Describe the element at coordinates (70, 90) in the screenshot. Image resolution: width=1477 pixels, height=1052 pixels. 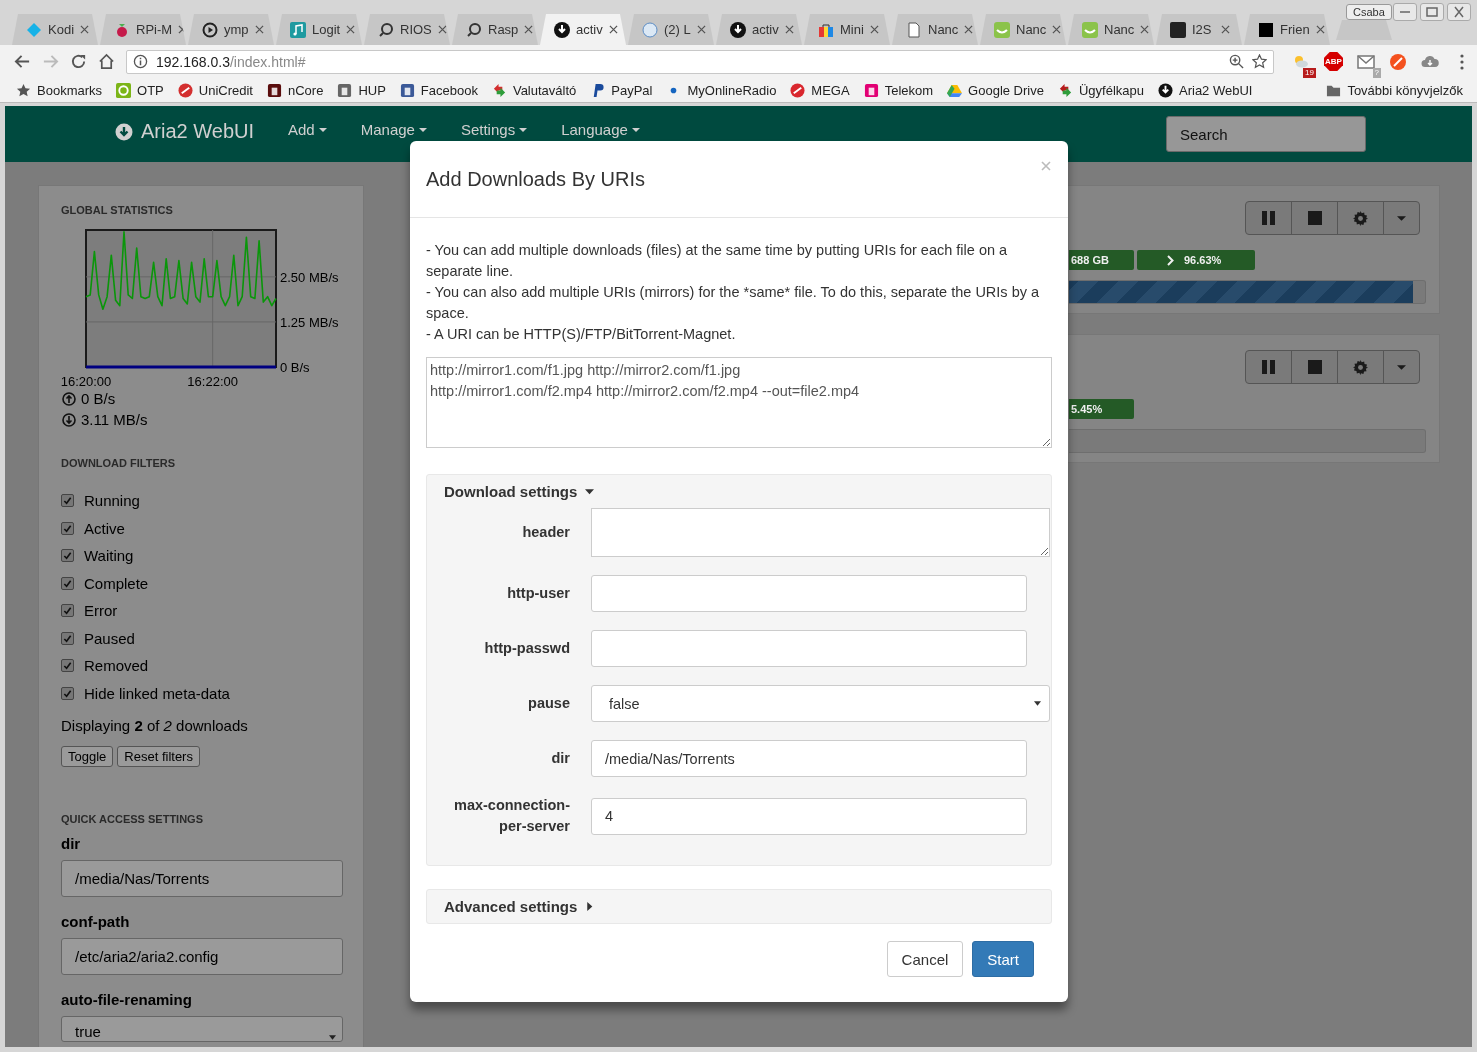
I see `bookmark-label: Bookmarks` at that location.